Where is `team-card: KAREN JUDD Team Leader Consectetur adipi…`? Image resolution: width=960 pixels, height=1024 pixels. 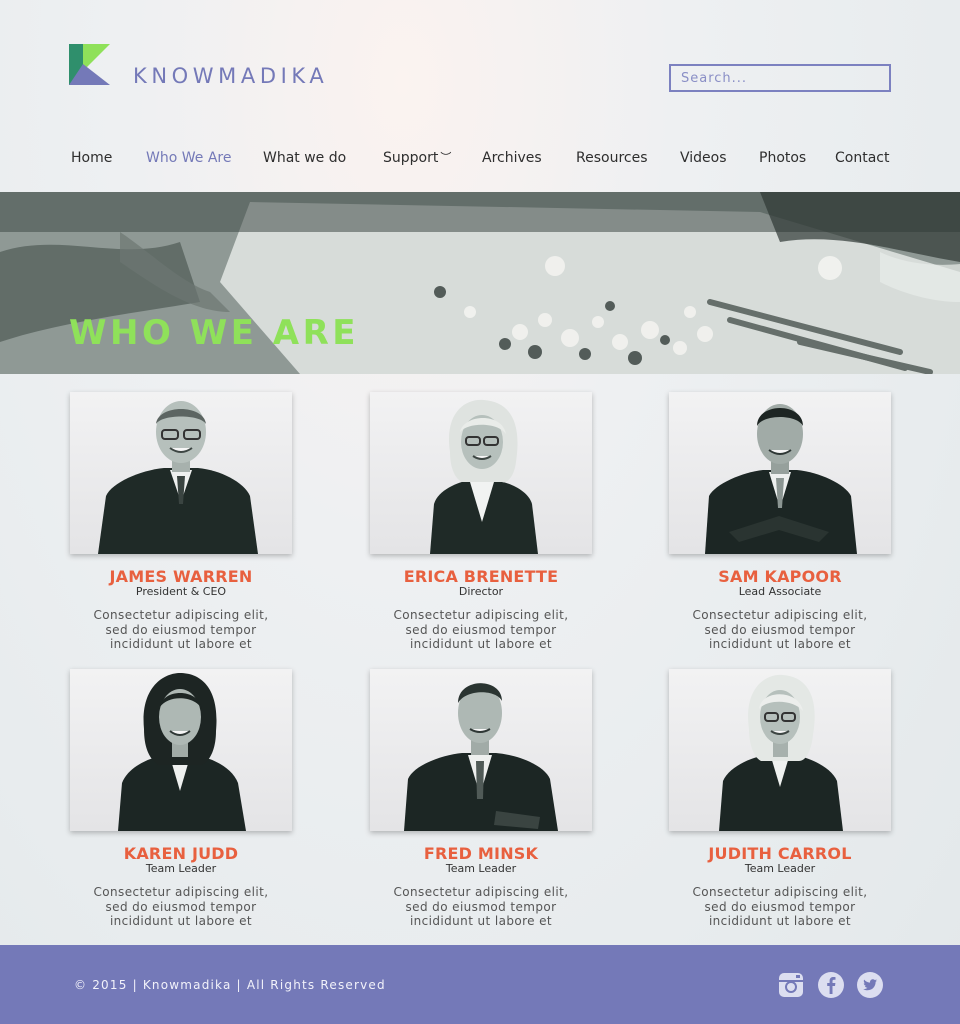
team-card: KAREN JUDD Team Leader Consectetur adipi… is located at coordinates (181, 799).